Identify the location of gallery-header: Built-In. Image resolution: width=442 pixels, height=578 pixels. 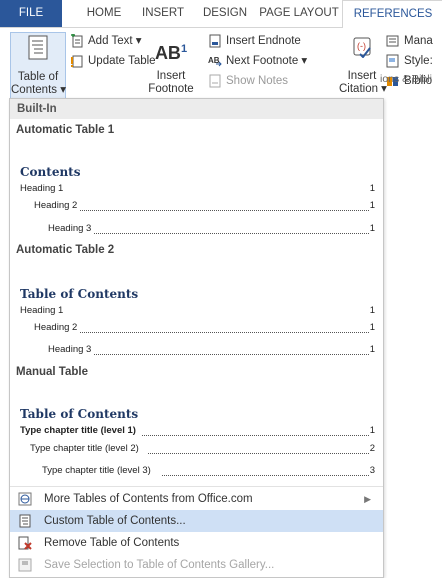
(196, 109).